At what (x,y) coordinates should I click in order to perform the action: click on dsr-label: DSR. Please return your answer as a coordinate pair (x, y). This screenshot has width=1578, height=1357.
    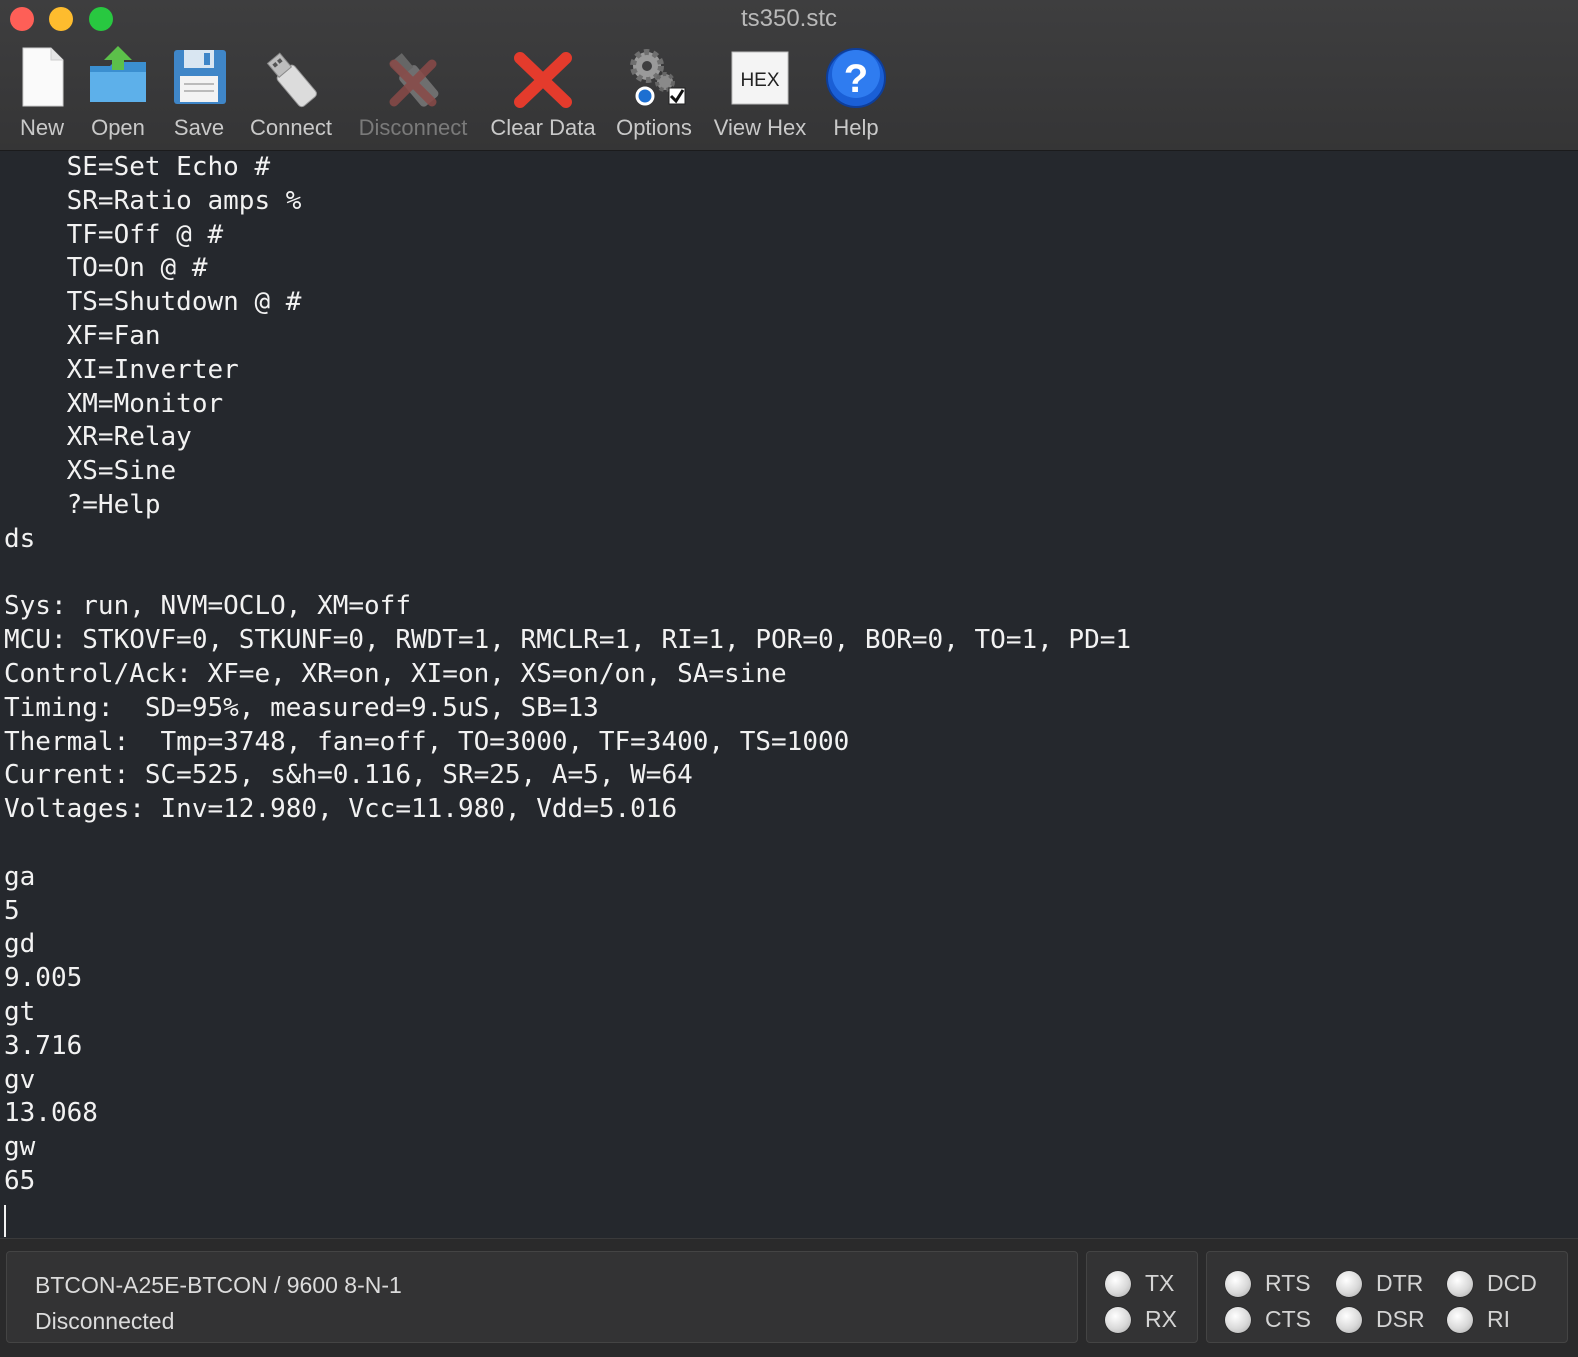
    Looking at the image, I should click on (1400, 1319).